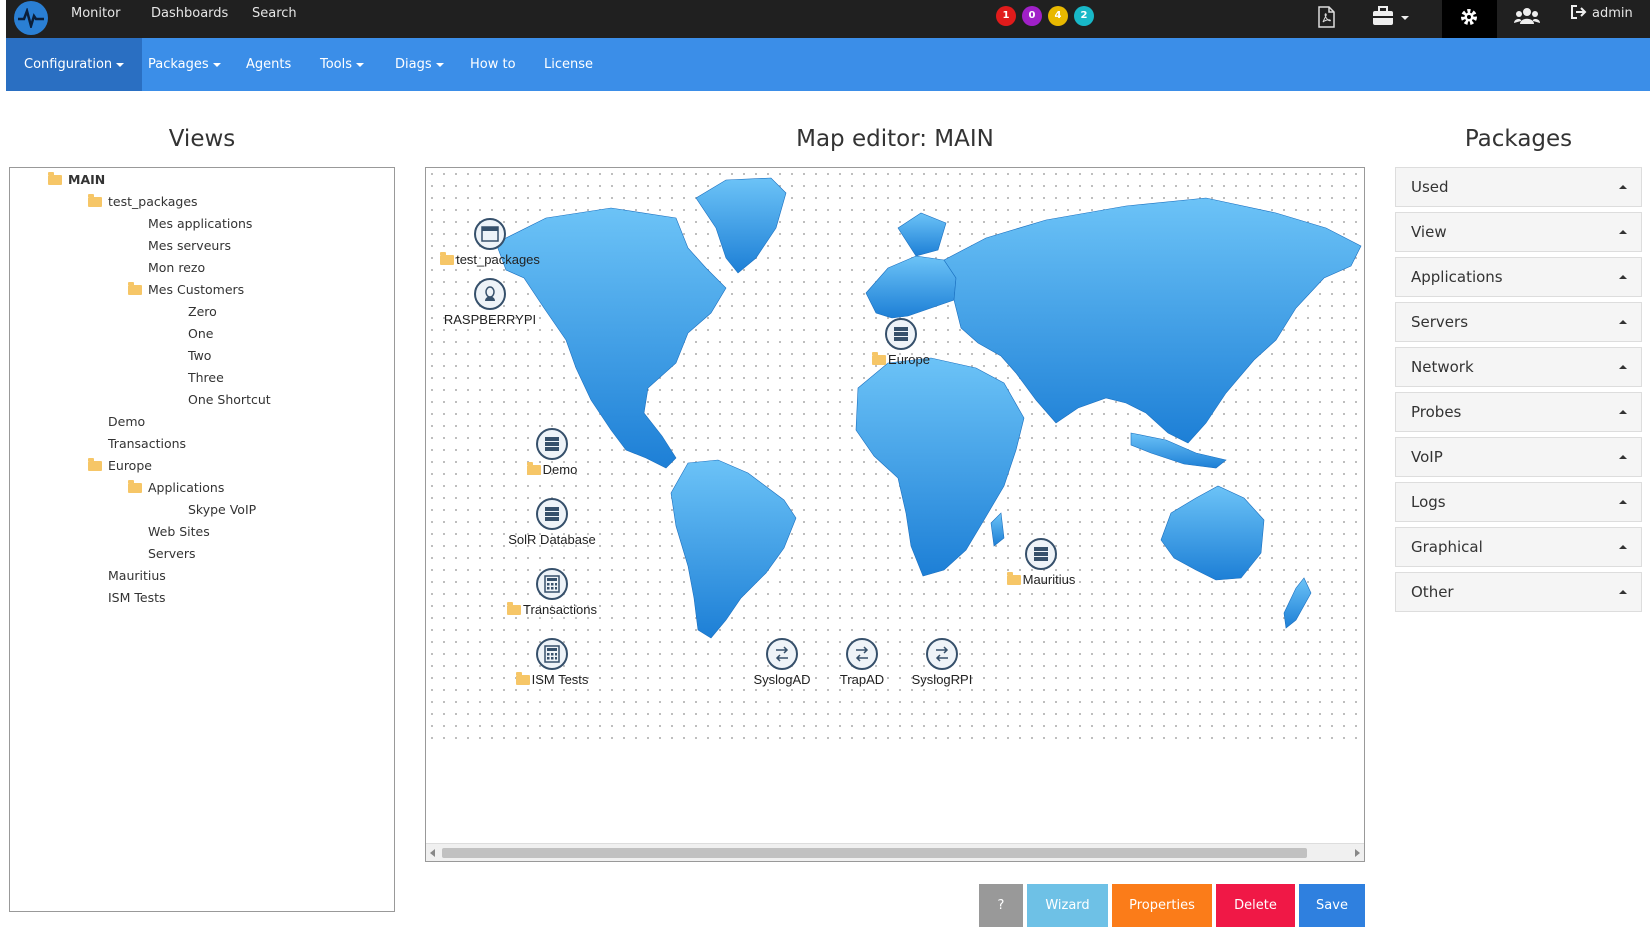 The width and height of the screenshot is (1650, 930). What do you see at coordinates (1341, 19) in the screenshot?
I see `pdf-button` at bounding box center [1341, 19].